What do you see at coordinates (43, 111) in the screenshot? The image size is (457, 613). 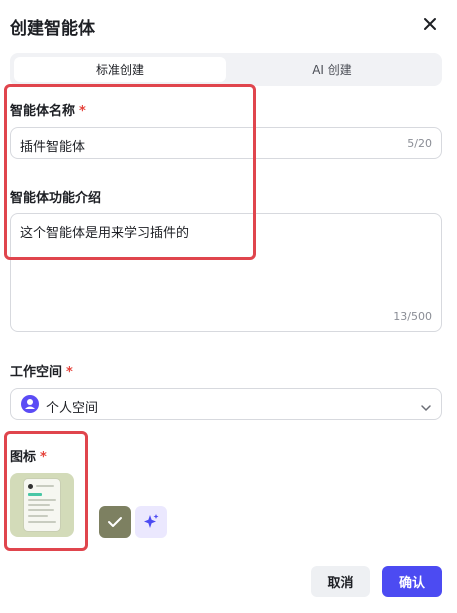 I see `name-label-text: 智能体名称` at bounding box center [43, 111].